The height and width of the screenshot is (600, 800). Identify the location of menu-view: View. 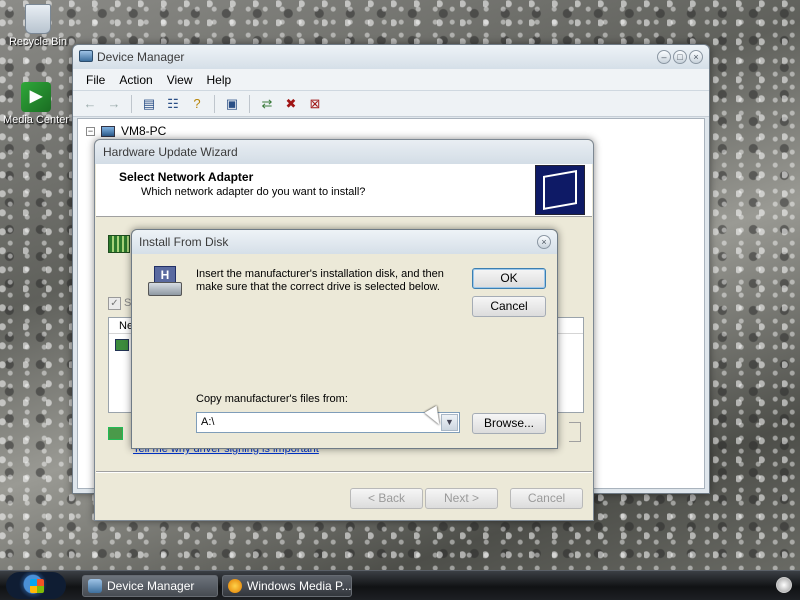
(180, 79).